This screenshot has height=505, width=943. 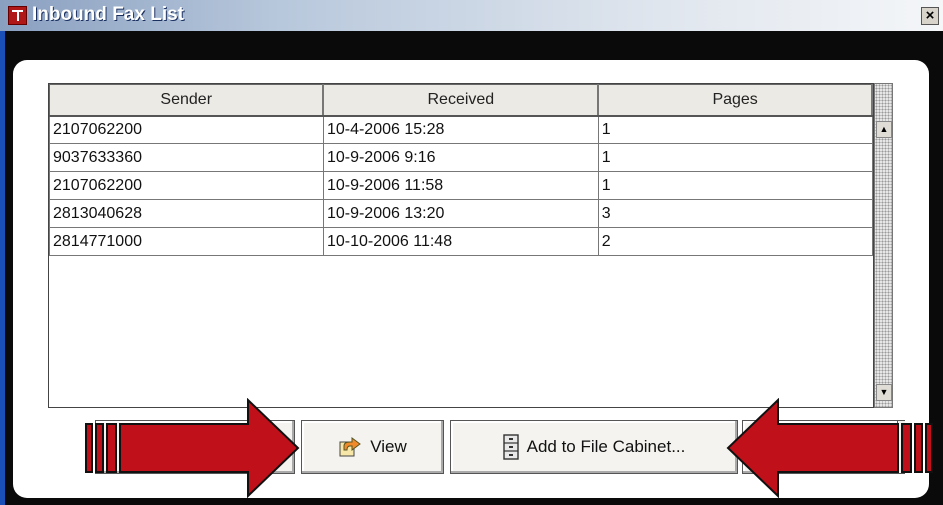 What do you see at coordinates (2, 268) in the screenshot?
I see `window-frame-edge` at bounding box center [2, 268].